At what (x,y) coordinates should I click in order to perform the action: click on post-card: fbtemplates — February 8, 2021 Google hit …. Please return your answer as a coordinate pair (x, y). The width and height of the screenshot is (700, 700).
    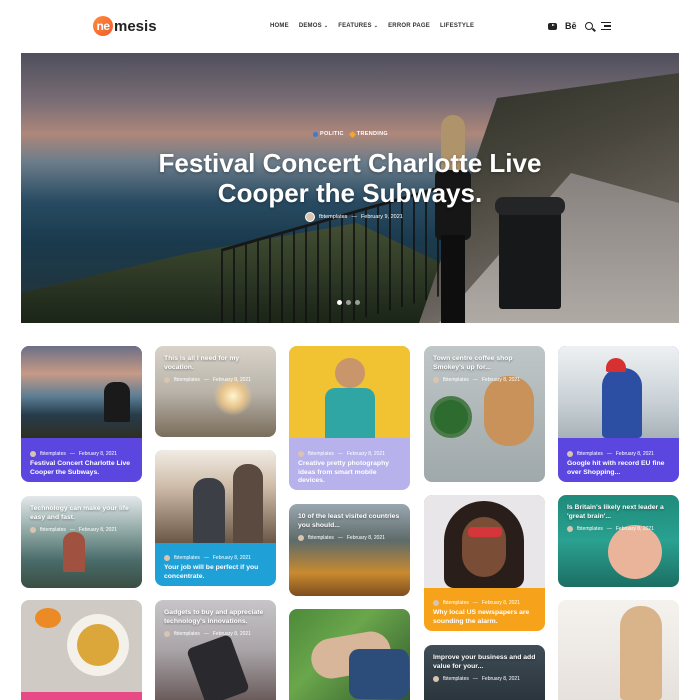
    Looking at the image, I should click on (618, 414).